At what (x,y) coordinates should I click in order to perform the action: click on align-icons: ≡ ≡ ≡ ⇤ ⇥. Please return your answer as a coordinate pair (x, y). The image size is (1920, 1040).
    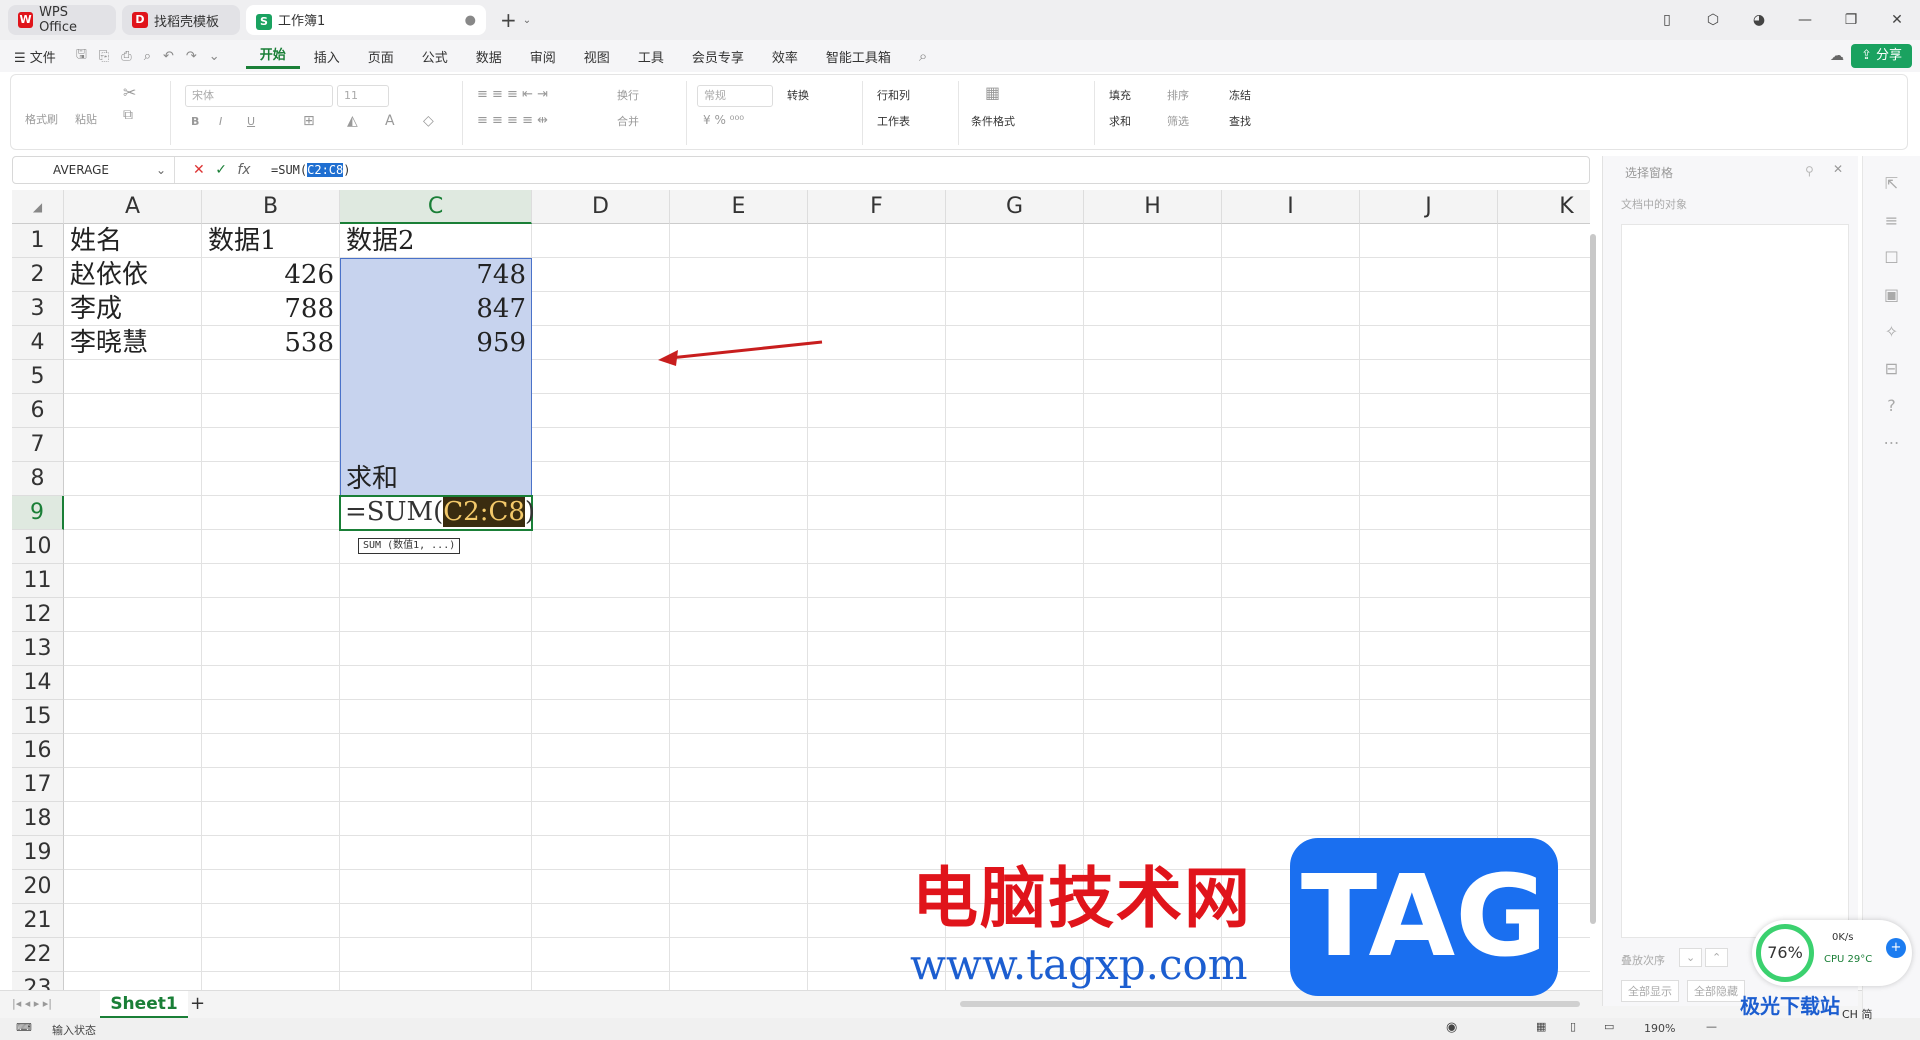
    Looking at the image, I should click on (512, 94).